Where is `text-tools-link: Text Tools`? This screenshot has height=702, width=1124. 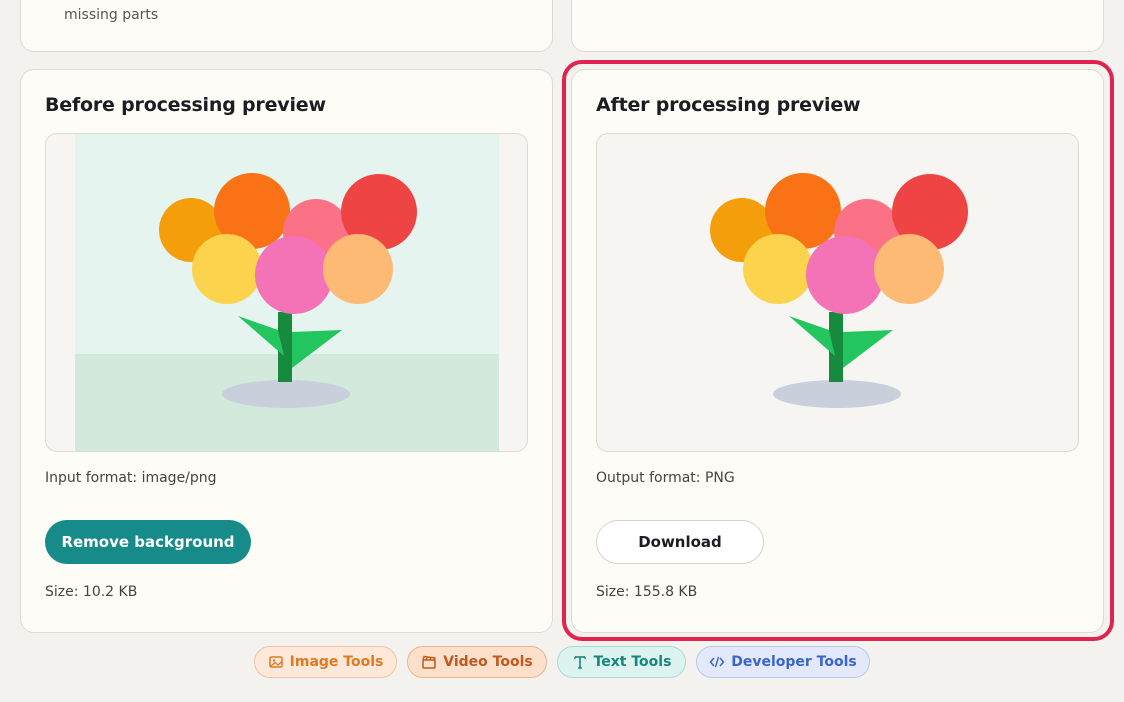
text-tools-link: Text Tools is located at coordinates (621, 662).